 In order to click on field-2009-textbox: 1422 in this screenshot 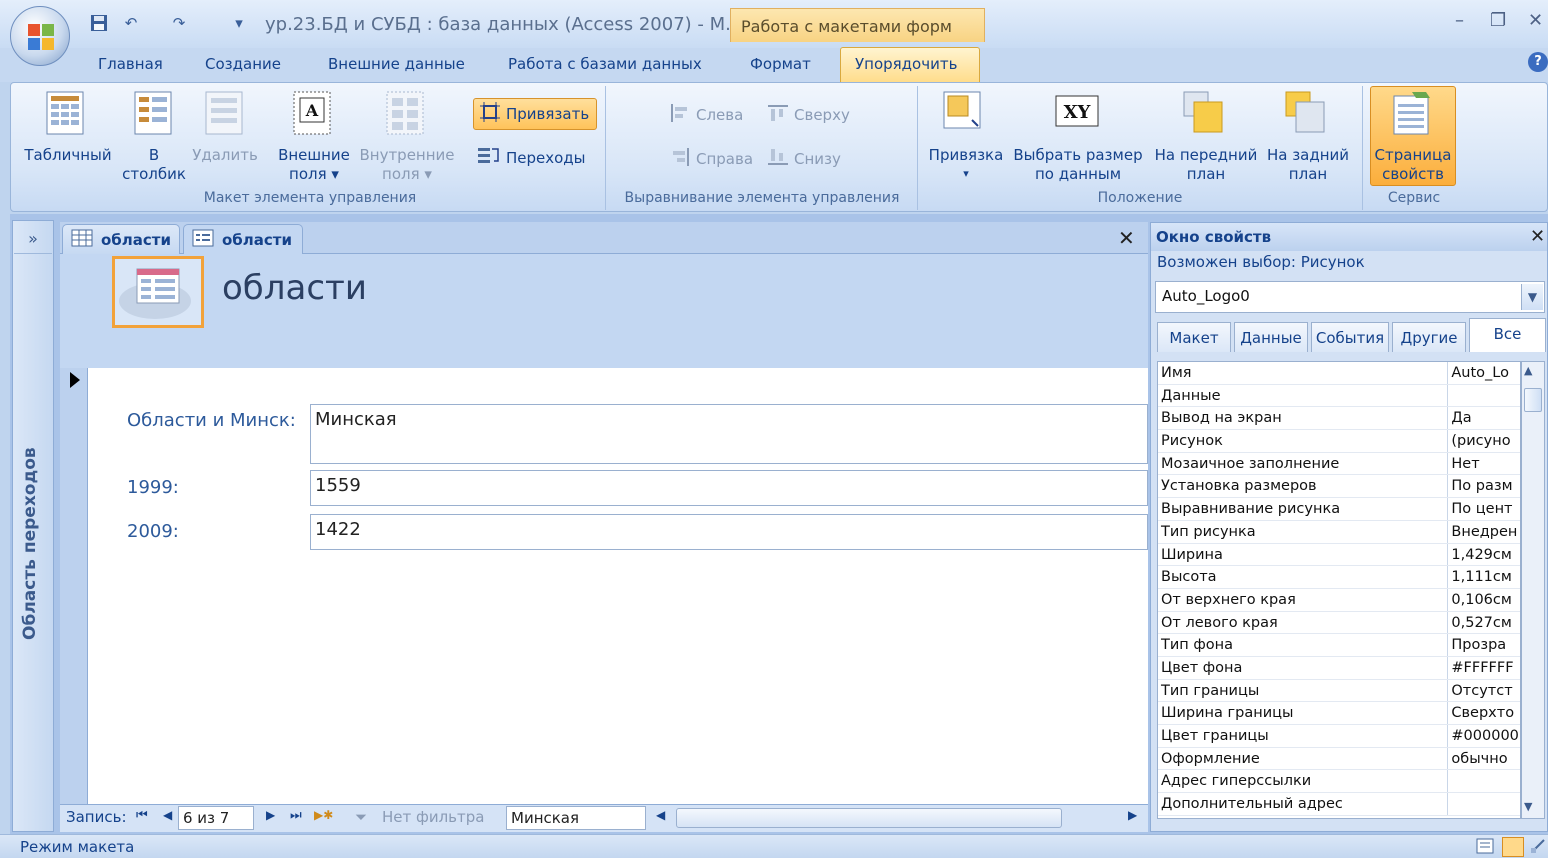, I will do `click(729, 532)`.